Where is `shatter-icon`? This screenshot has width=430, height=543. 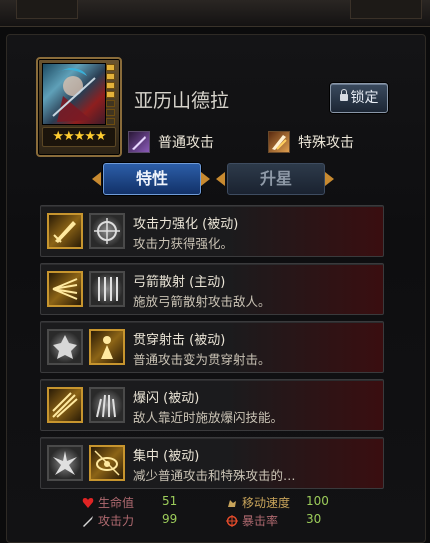 shatter-icon is located at coordinates (65, 347).